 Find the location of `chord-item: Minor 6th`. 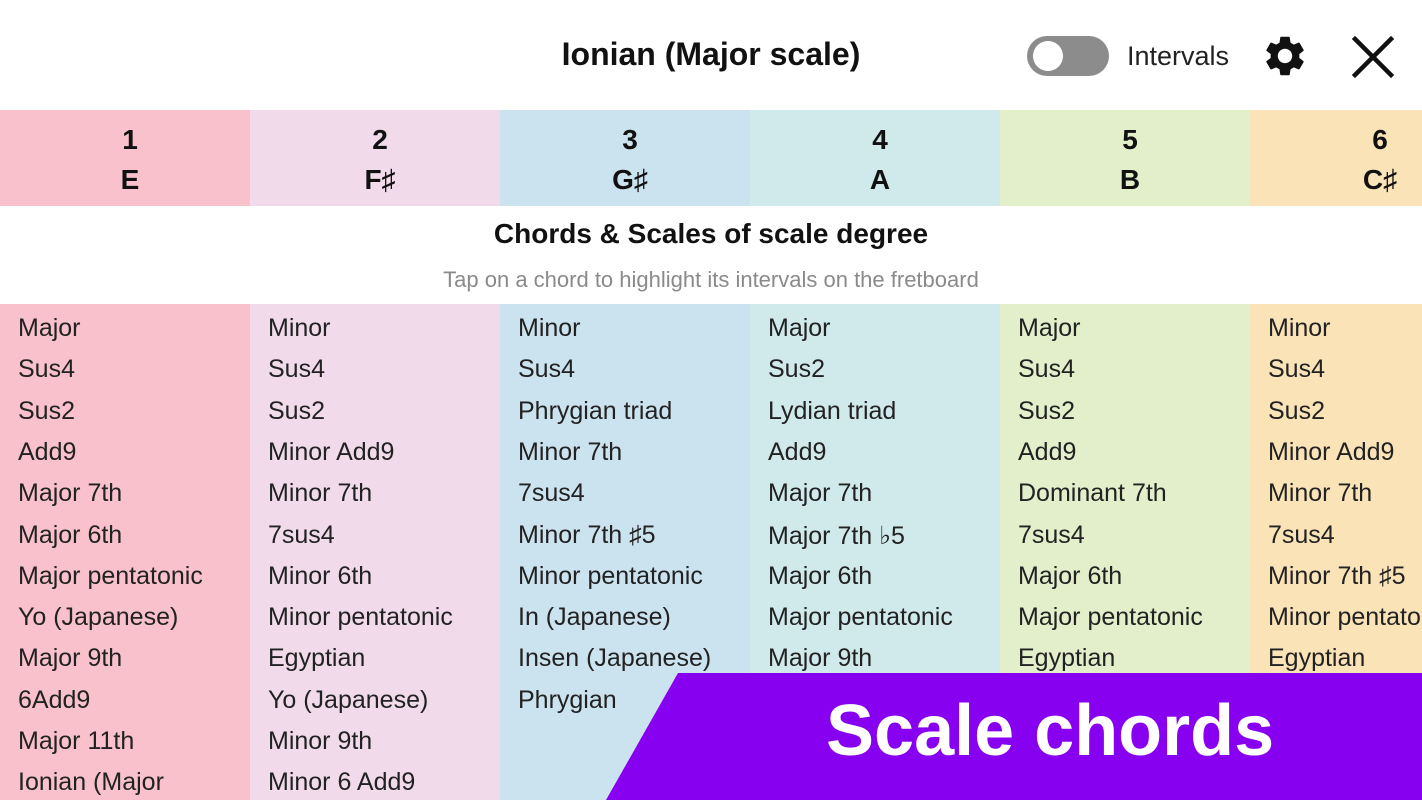

chord-item: Minor 6th is located at coordinates (320, 576).